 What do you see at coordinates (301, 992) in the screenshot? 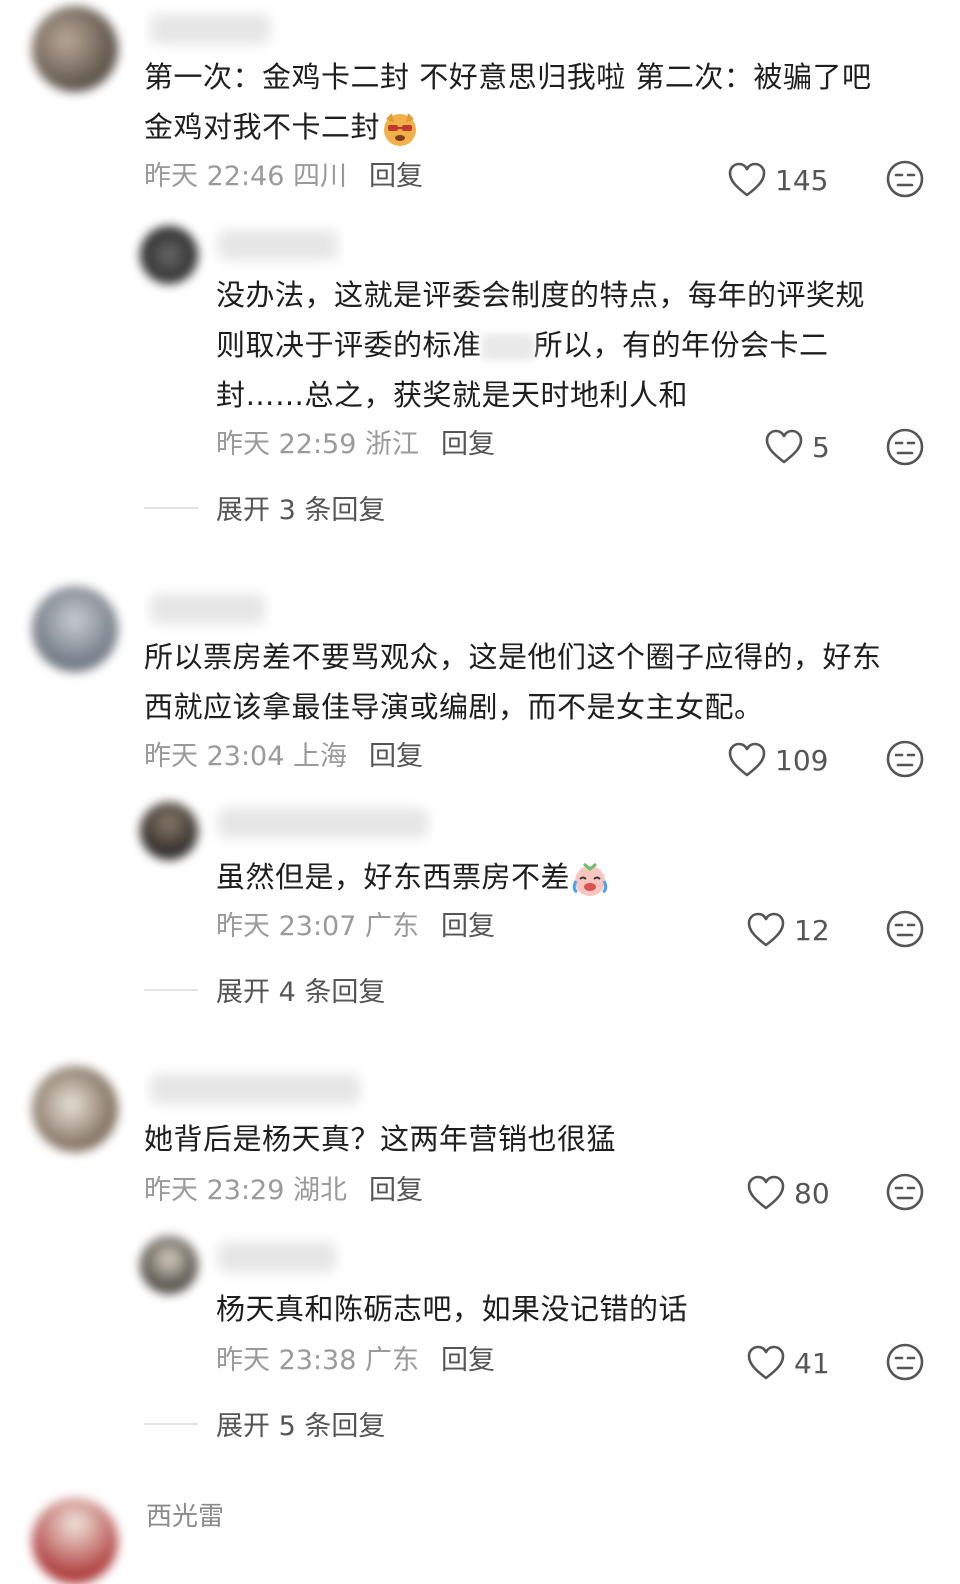
I see `expand-replies-label: 展开 4 条回复` at bounding box center [301, 992].